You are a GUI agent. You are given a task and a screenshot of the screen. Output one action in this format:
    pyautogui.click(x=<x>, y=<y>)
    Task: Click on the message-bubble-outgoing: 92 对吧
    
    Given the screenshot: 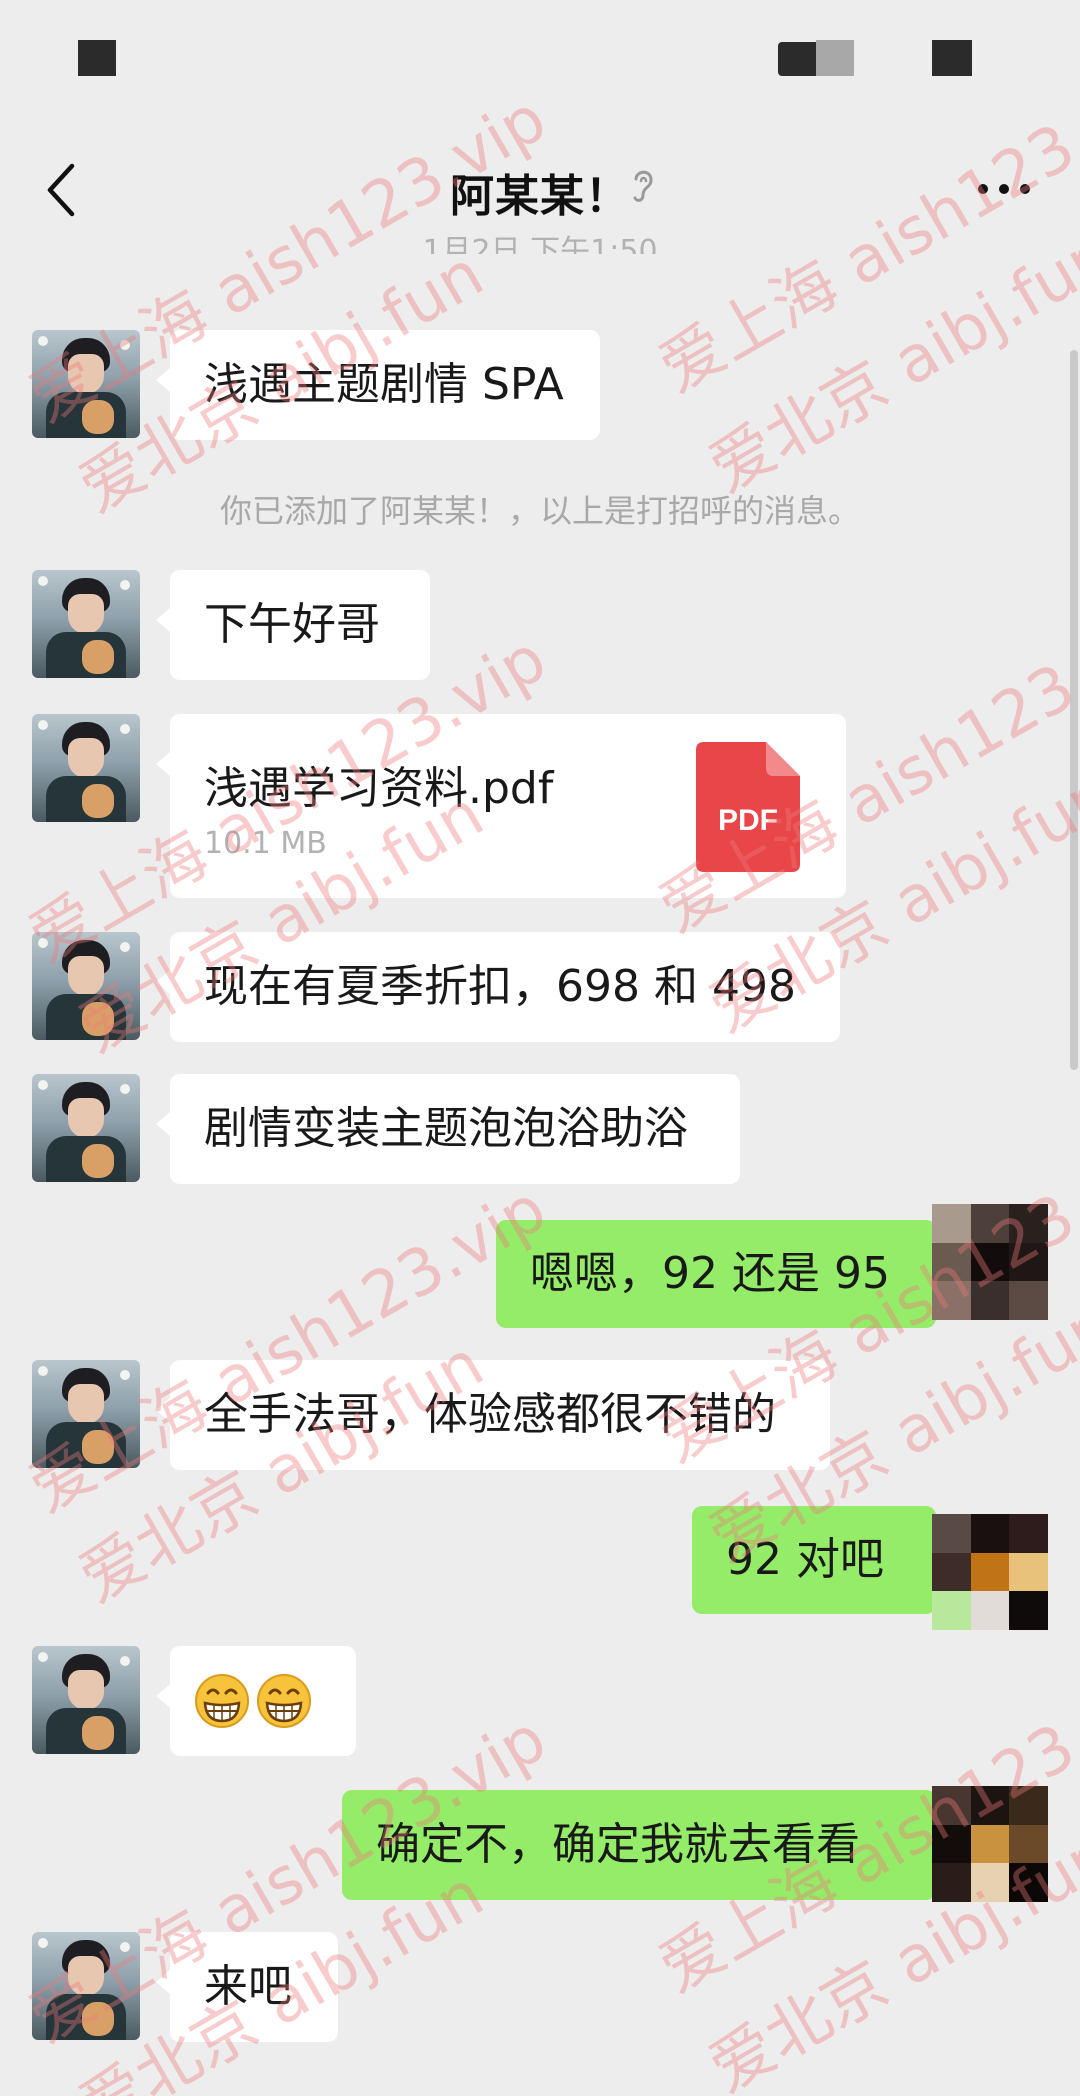 What is the action you would take?
    pyautogui.click(x=821, y=1560)
    